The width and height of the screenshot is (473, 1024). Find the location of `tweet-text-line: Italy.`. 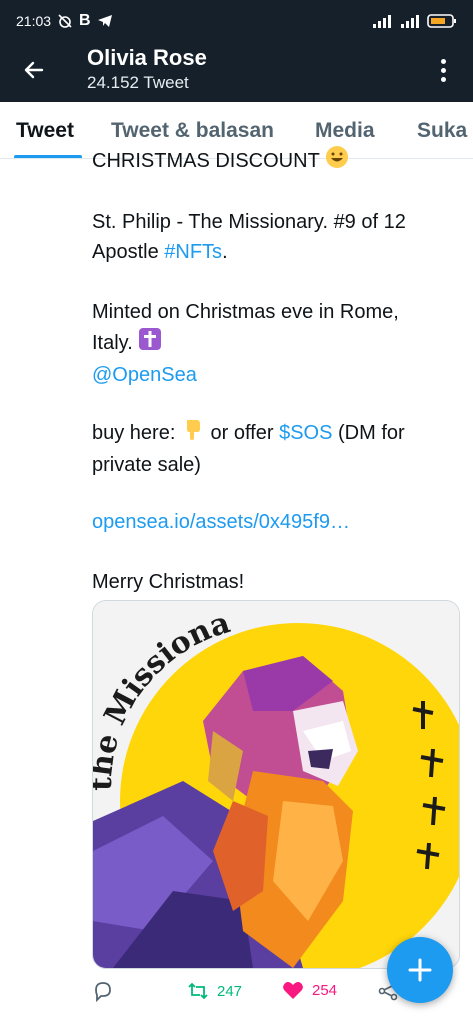

tweet-text-line: Italy. is located at coordinates (245, 343).